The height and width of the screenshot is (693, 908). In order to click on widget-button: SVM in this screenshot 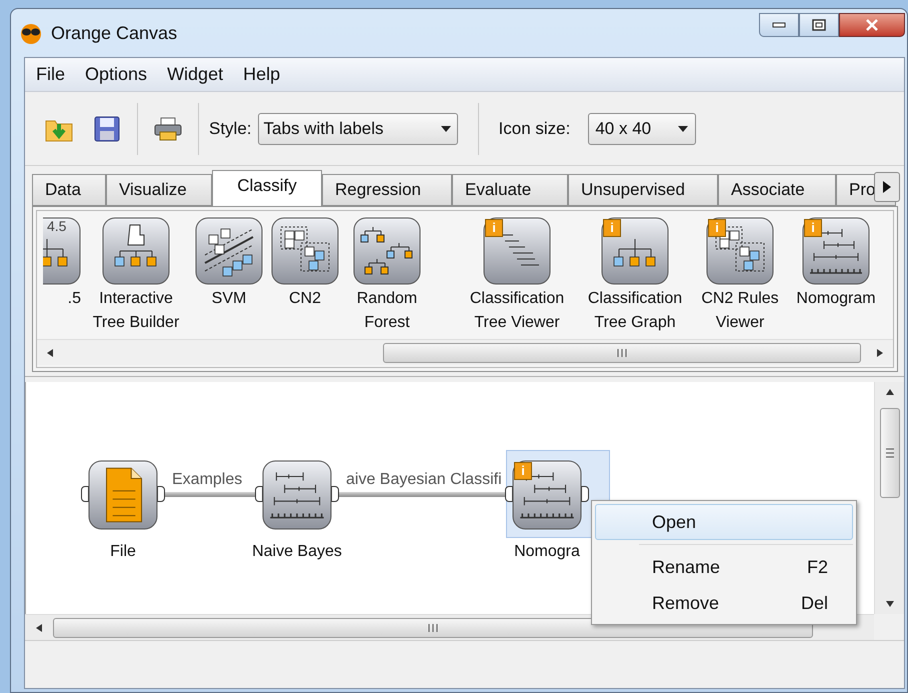, I will do `click(229, 278)`.